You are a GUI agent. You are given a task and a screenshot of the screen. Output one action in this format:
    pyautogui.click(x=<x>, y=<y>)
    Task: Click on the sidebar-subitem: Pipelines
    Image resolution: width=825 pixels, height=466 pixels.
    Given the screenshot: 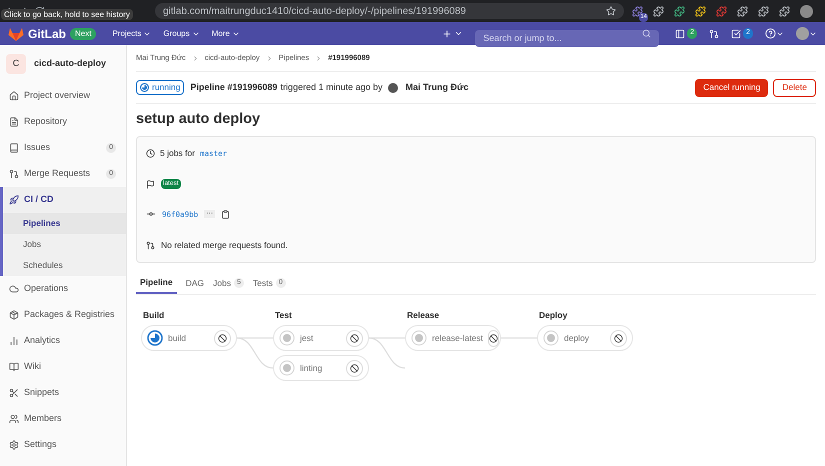 What is the action you would take?
    pyautogui.click(x=64, y=223)
    